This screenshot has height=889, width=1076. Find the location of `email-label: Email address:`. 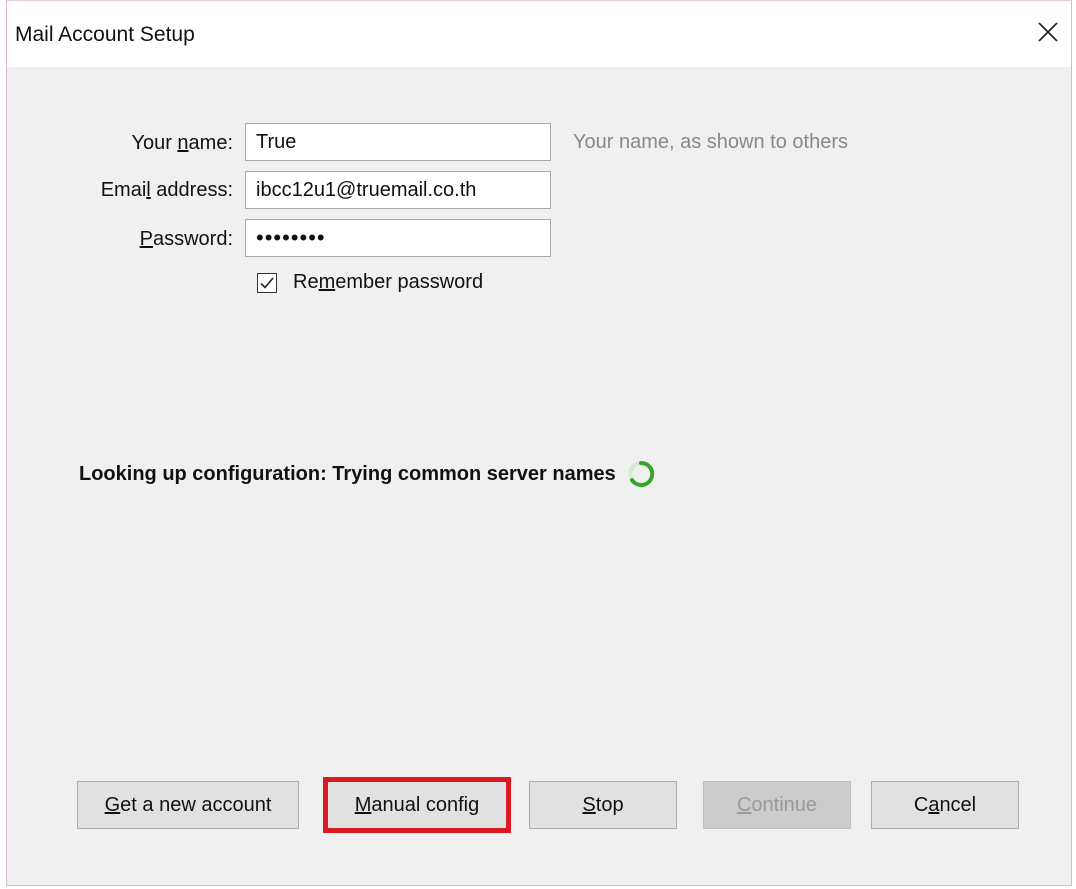

email-label: Email address: is located at coordinates (166, 190).